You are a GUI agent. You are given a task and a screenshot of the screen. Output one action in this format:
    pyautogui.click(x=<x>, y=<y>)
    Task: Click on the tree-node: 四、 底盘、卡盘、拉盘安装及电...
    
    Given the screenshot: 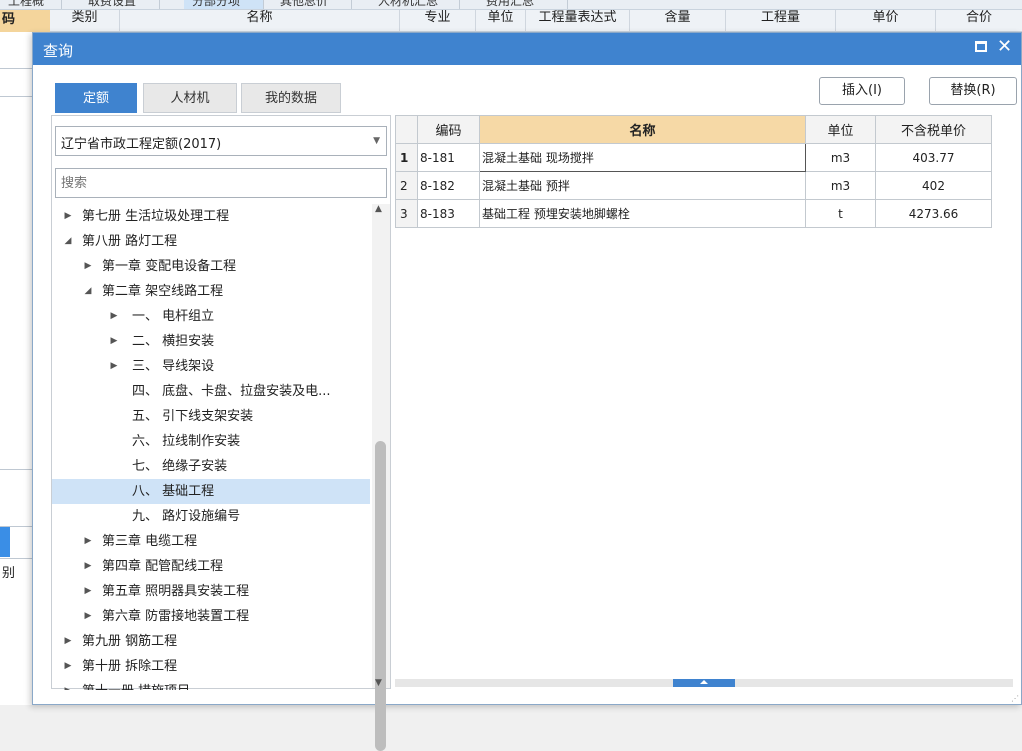 What is the action you would take?
    pyautogui.click(x=211, y=391)
    